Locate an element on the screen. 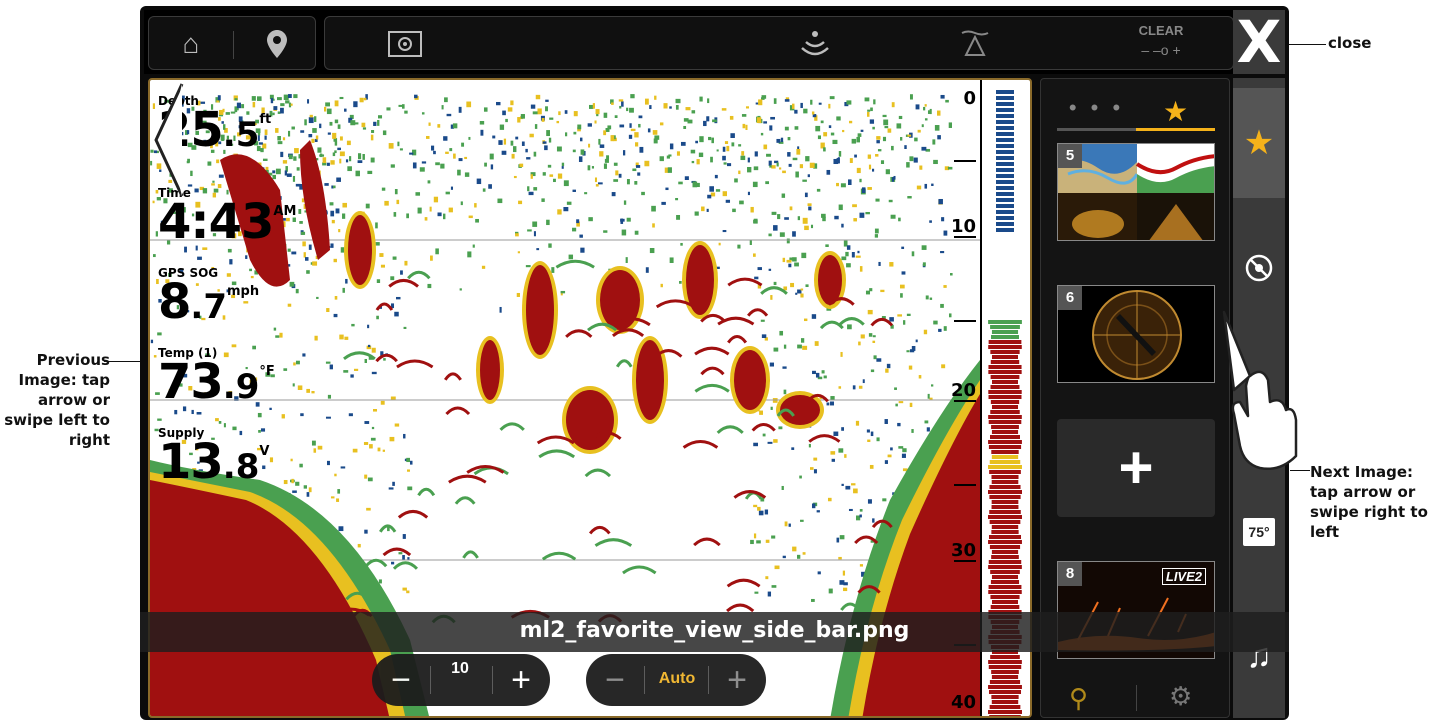 This screenshot has height=723, width=1434. filename-overlay: ml2_favorite_view_side_bar.png is located at coordinates (714, 632).